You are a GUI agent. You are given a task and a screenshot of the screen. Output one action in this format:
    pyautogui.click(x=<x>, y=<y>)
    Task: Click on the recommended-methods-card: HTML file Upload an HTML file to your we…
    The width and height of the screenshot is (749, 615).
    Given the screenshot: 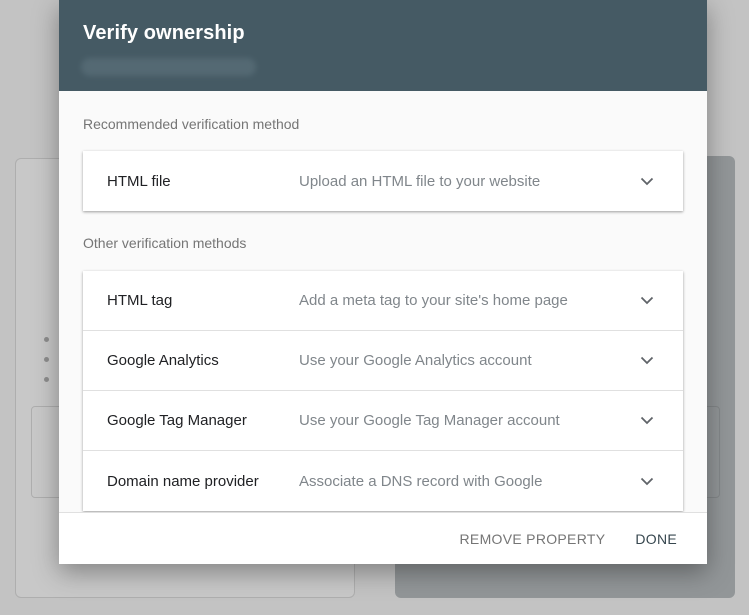 What is the action you would take?
    pyautogui.click(x=383, y=181)
    